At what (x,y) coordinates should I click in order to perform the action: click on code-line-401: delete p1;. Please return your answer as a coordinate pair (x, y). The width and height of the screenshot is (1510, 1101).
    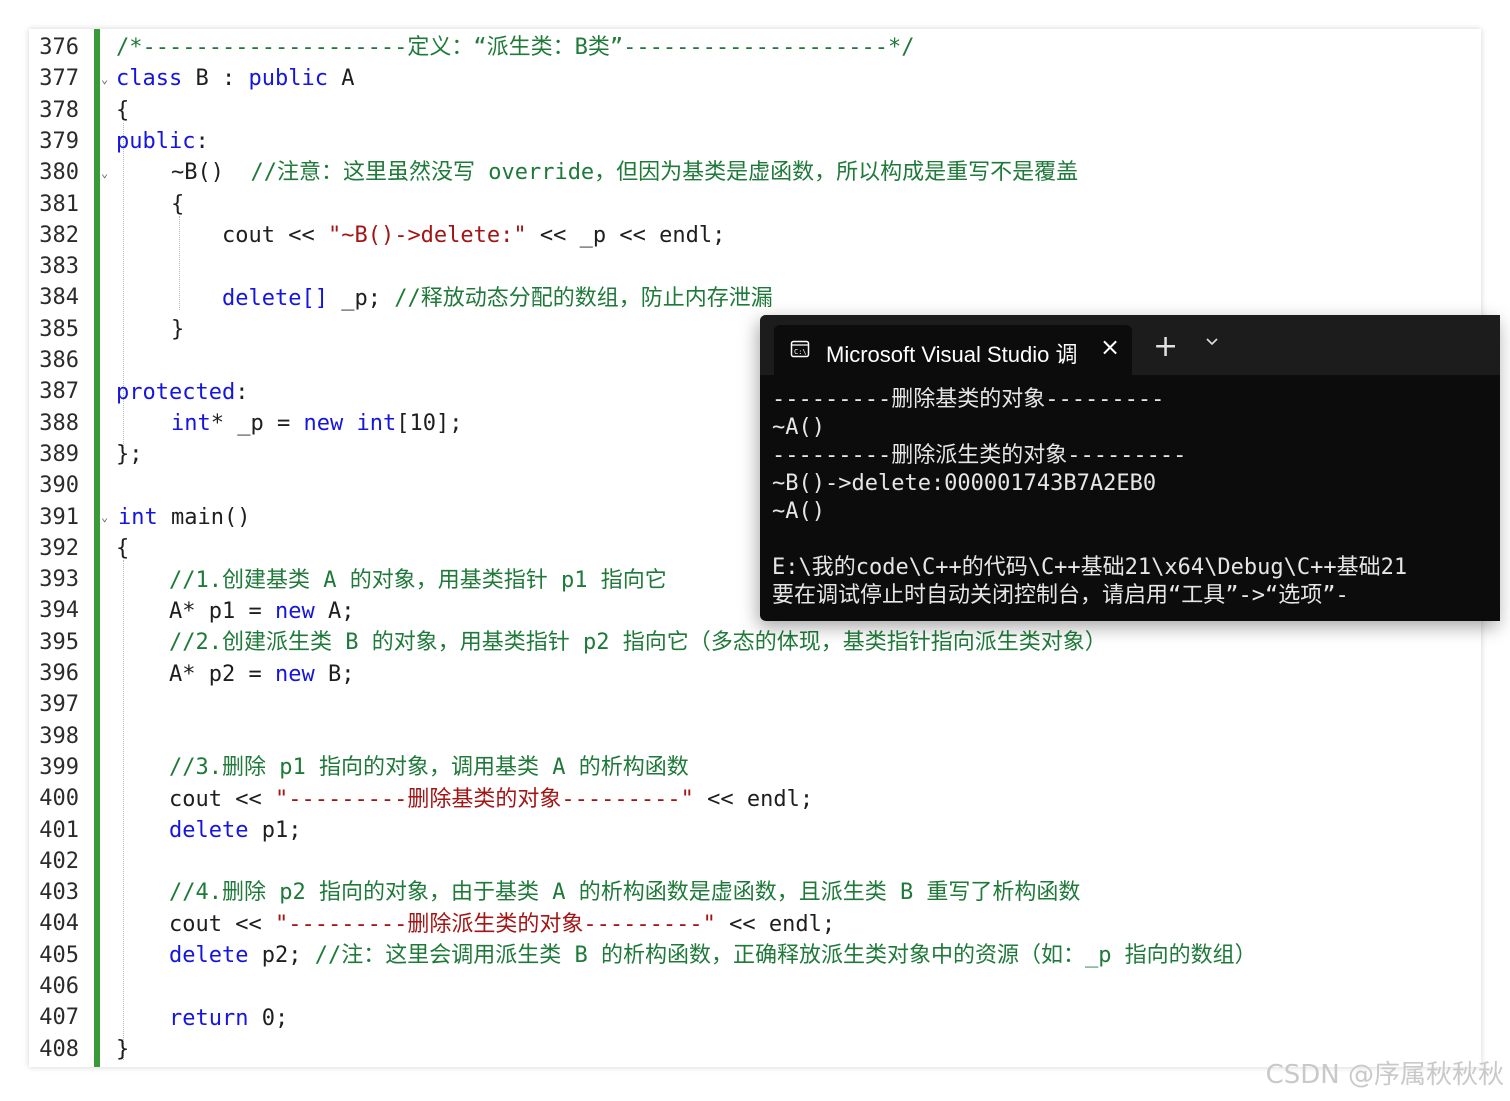
    Looking at the image, I should click on (235, 830).